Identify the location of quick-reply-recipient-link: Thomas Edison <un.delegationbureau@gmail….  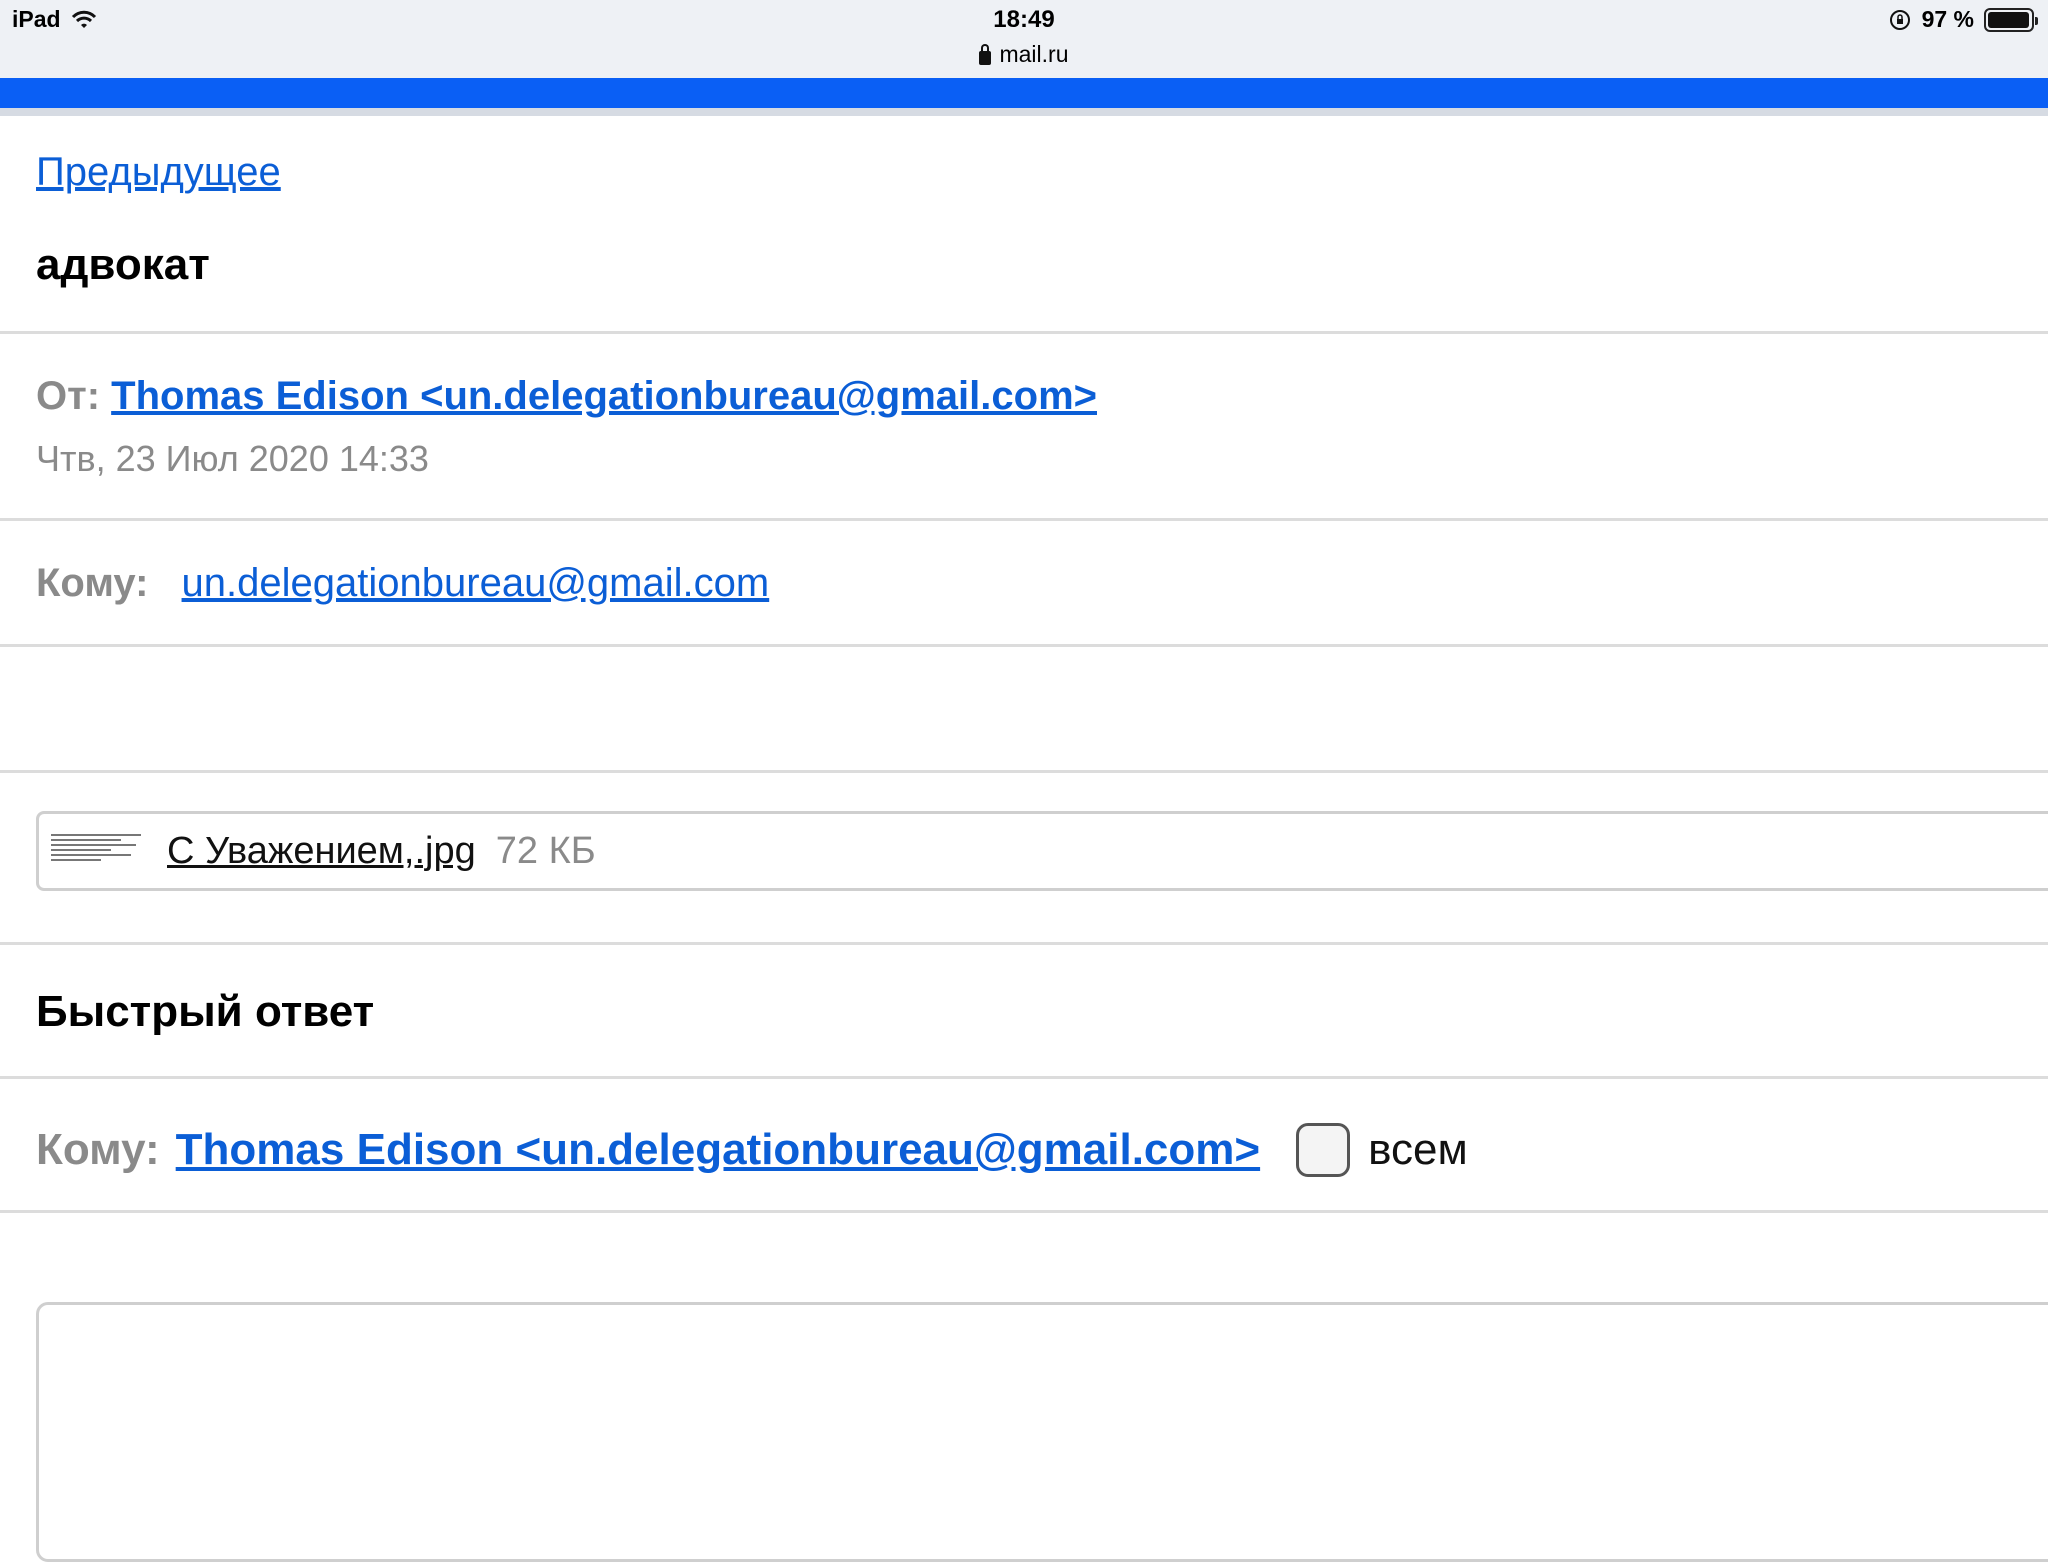
(718, 1150).